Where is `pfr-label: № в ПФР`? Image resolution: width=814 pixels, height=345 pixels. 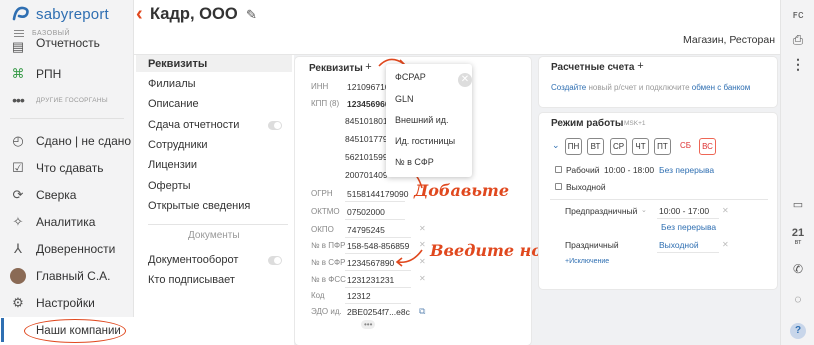
pfr-label: № в ПФР is located at coordinates (328, 245).